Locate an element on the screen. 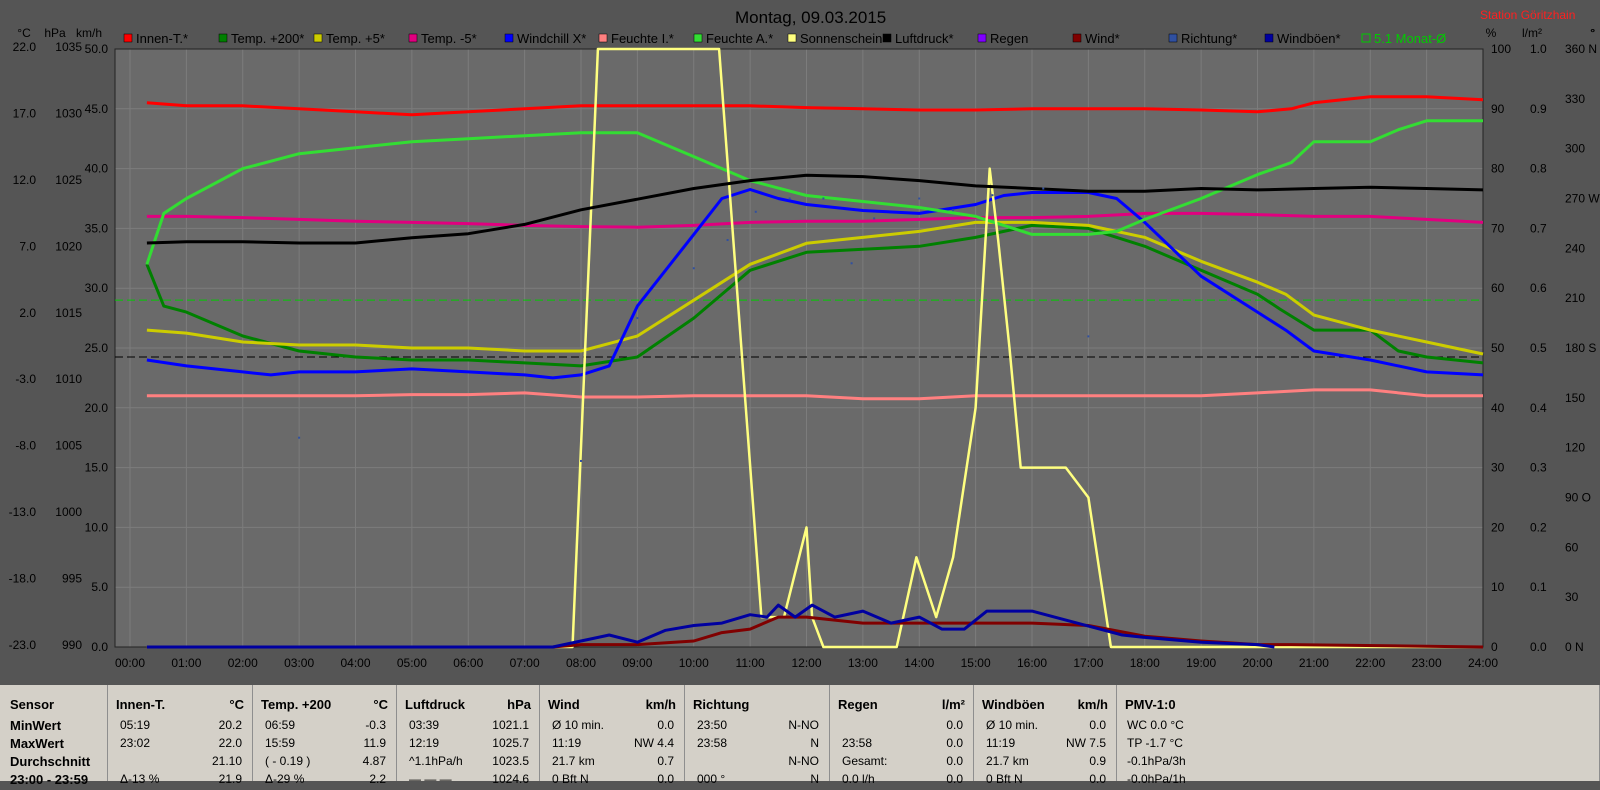 Image resolution: width=1600 pixels, height=790 pixels. stats-cell-label: 06:59 is located at coordinates (280, 725).